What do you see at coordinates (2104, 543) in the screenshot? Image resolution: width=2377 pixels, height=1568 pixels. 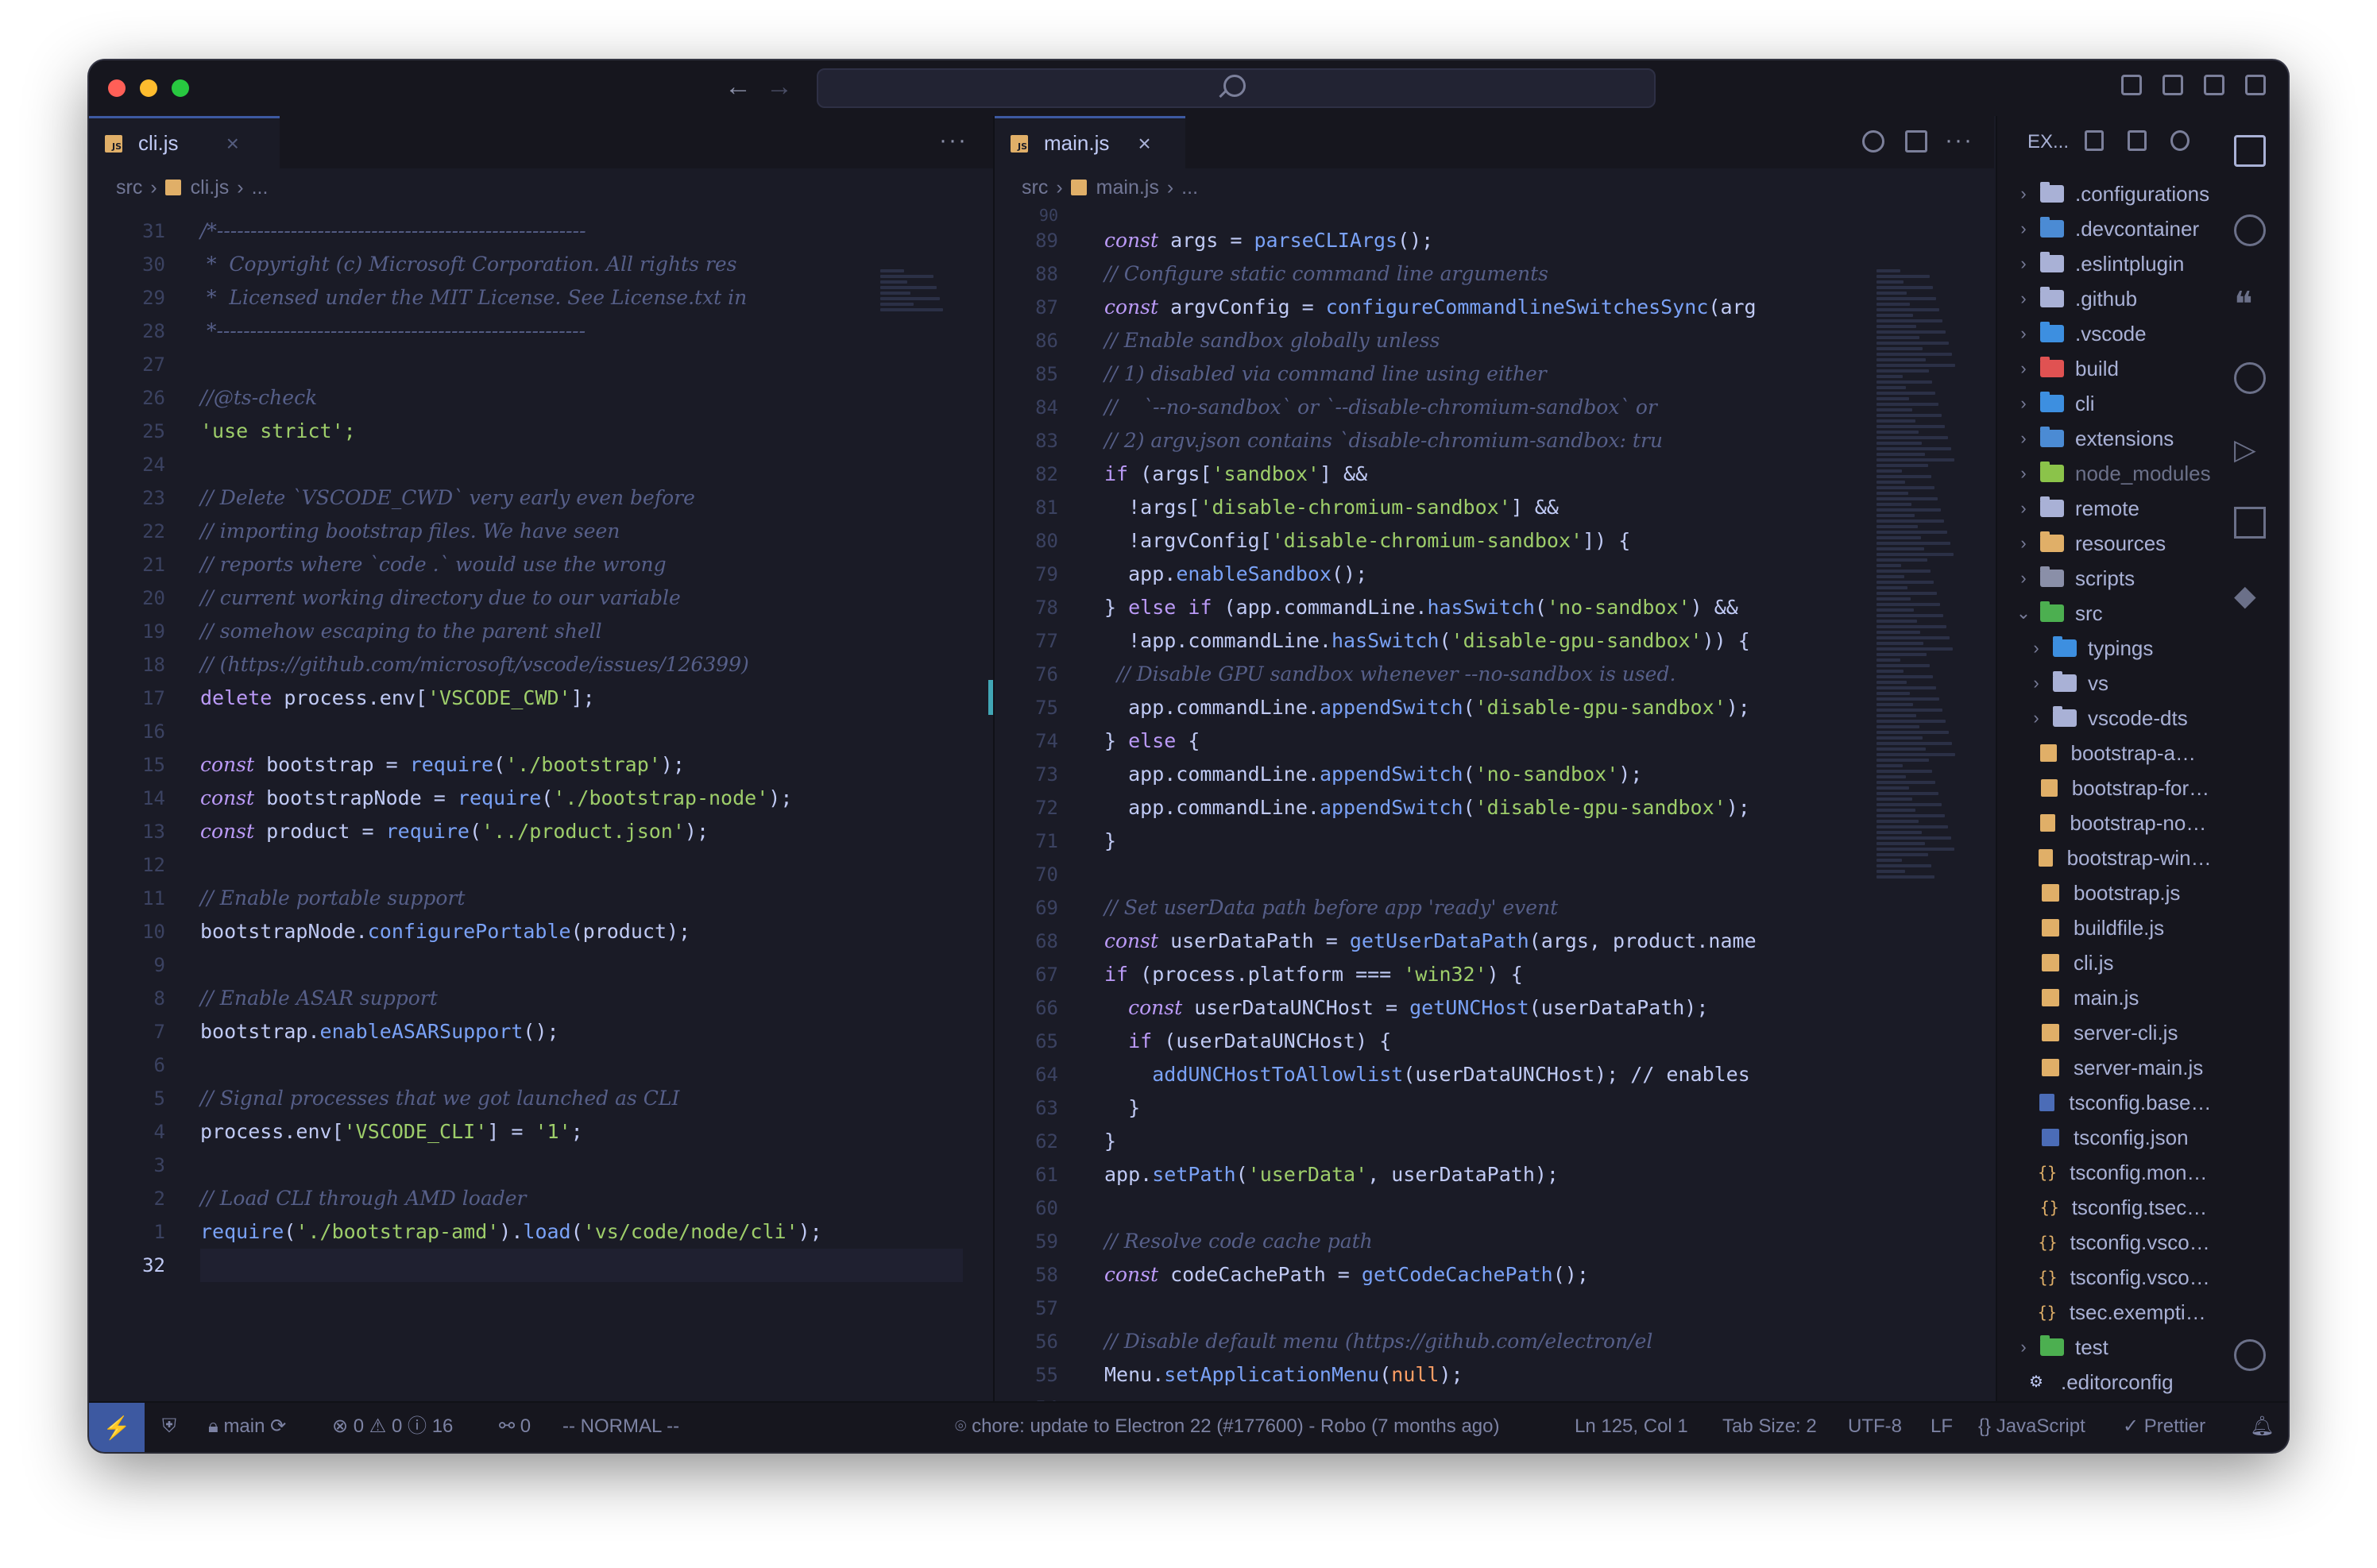 I see `tree-item-resources: › resources` at bounding box center [2104, 543].